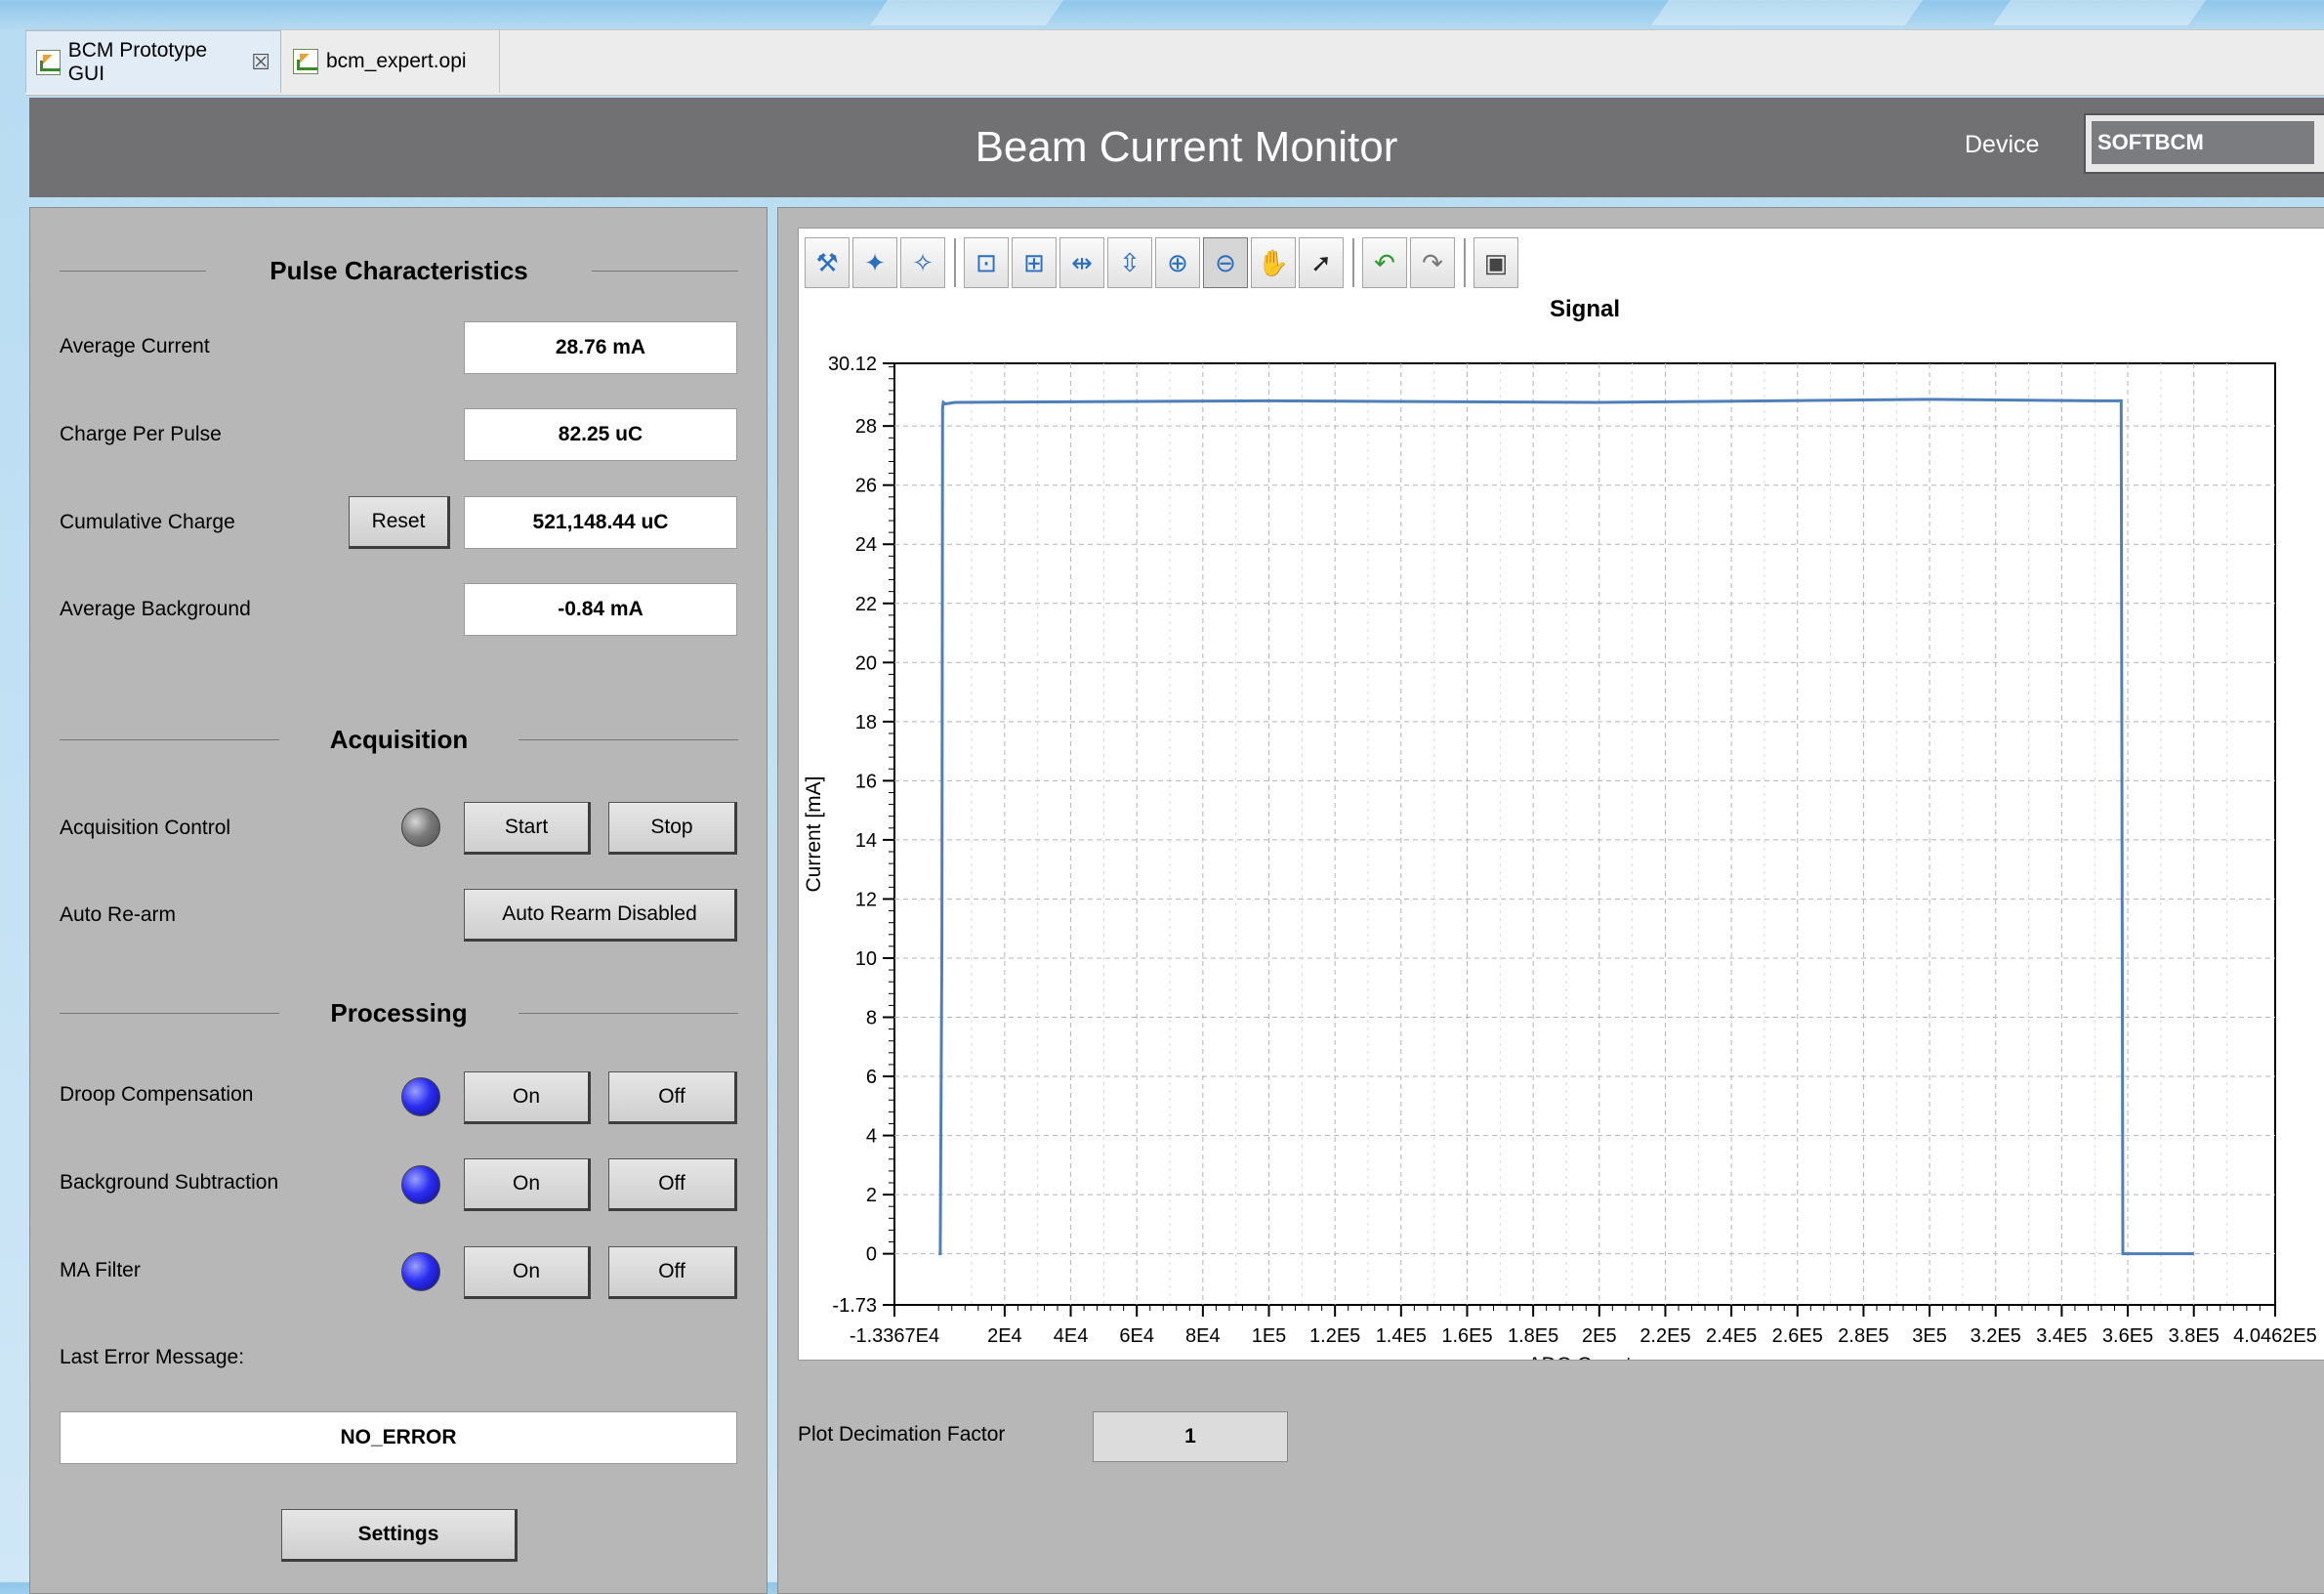 The image size is (2324, 1594). I want to click on y-tick-label: 18, so click(866, 723).